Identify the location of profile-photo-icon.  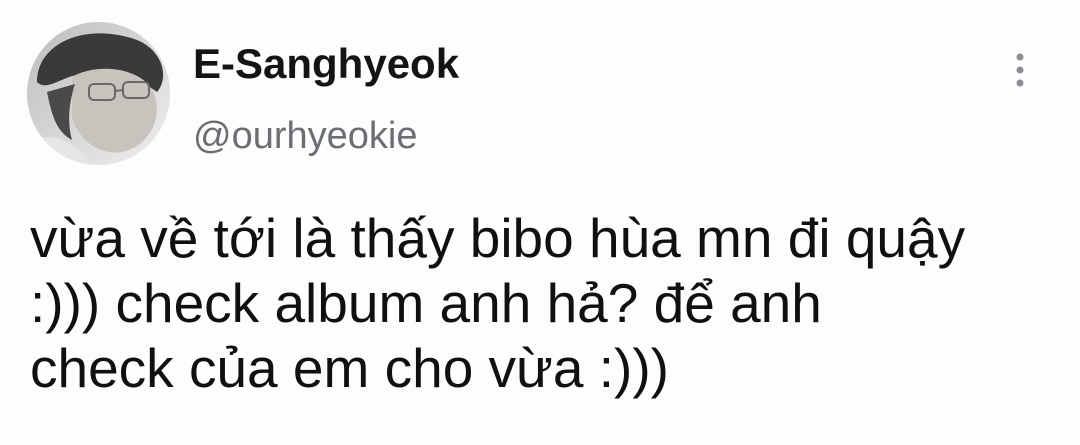
(98, 93).